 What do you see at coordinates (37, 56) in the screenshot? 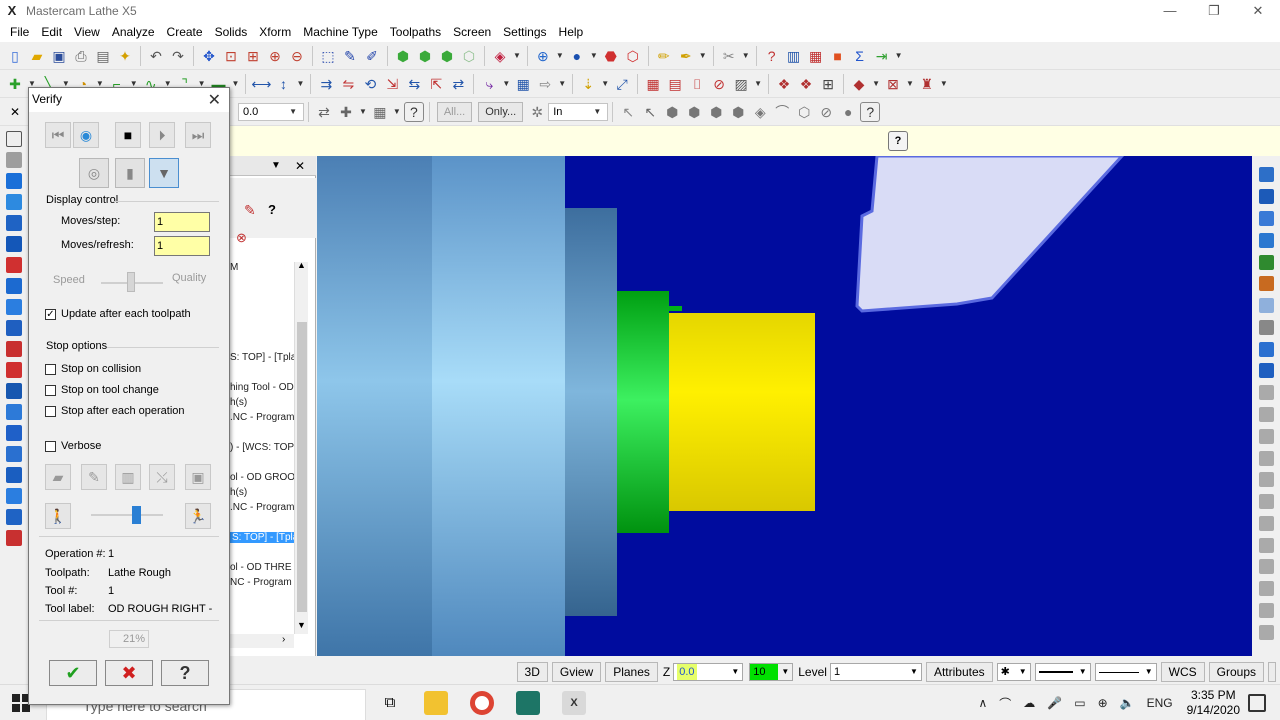
I see `open-file-icon: ▰` at bounding box center [37, 56].